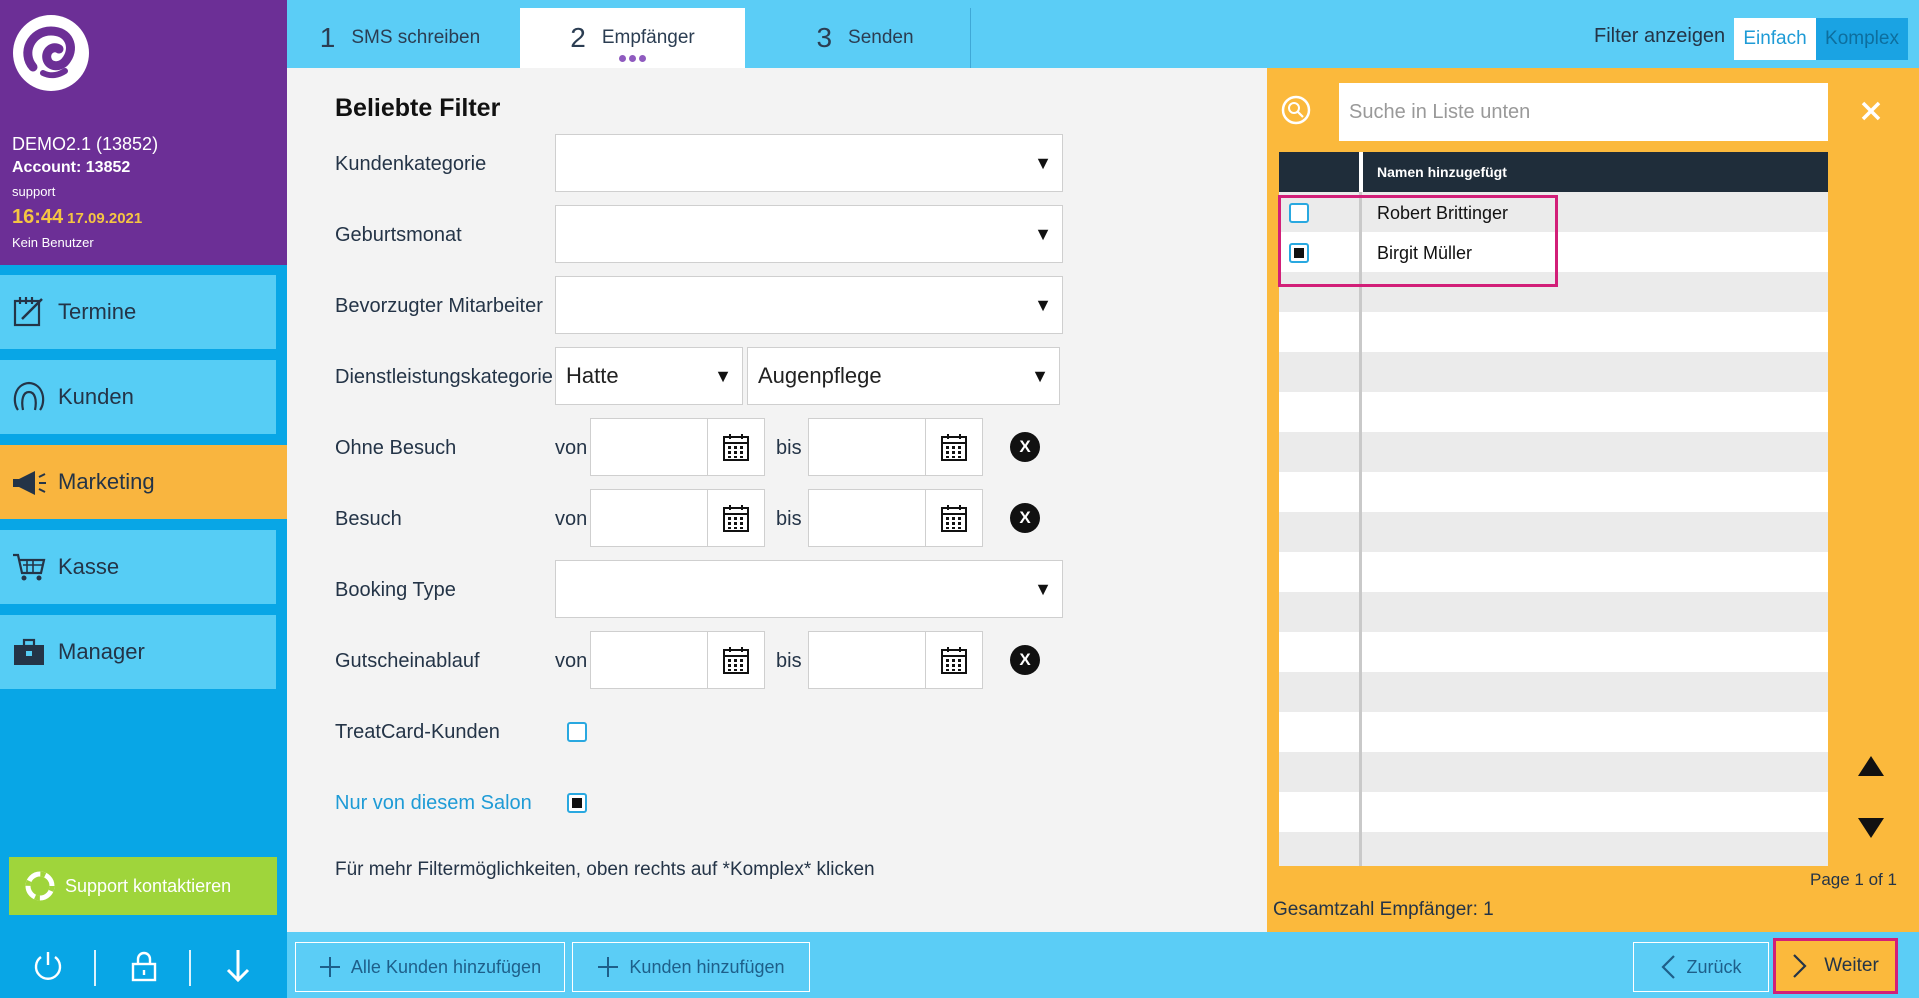 Image resolution: width=1919 pixels, height=998 pixels. What do you see at coordinates (407, 661) in the screenshot?
I see `gutschein-label: Gutscheinablauf` at bounding box center [407, 661].